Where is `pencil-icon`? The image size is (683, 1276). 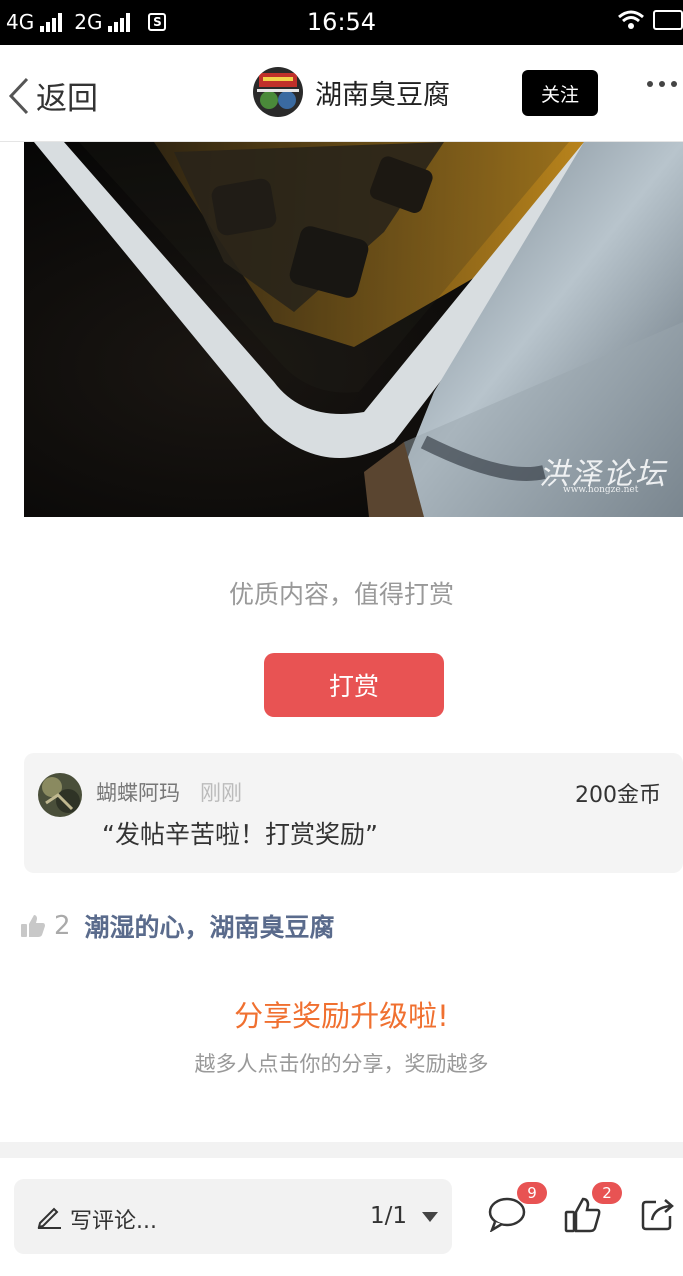 pencil-icon is located at coordinates (49, 1218).